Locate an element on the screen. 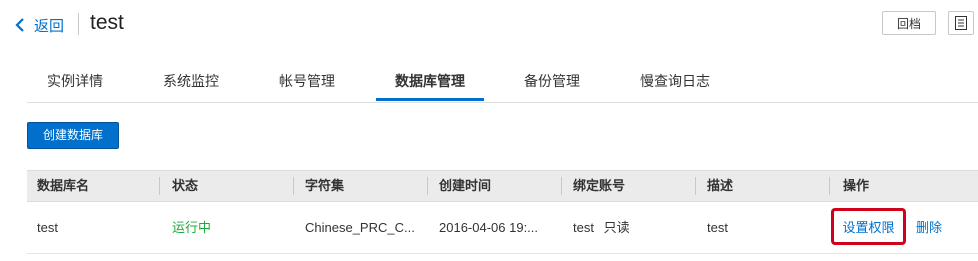 This screenshot has width=978, height=261. column-header-account: 绑定账号 is located at coordinates (599, 185).